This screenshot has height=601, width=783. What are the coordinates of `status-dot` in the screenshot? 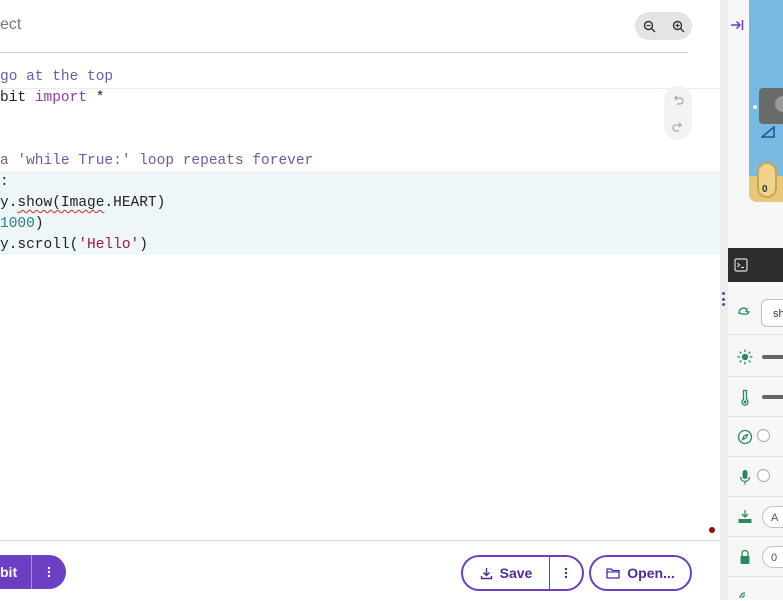 It's located at (712, 530).